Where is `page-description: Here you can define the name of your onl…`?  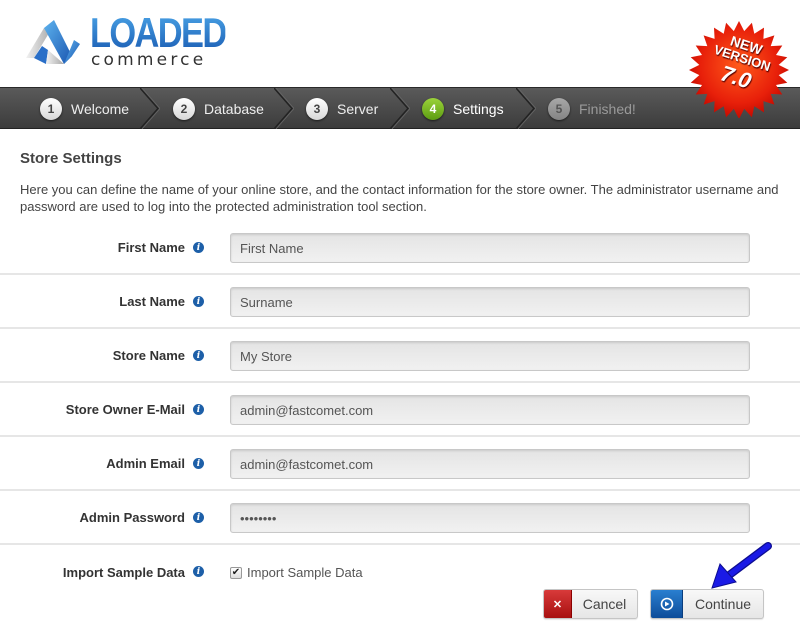
page-description: Here you can define the name of your onl… is located at coordinates (399, 198).